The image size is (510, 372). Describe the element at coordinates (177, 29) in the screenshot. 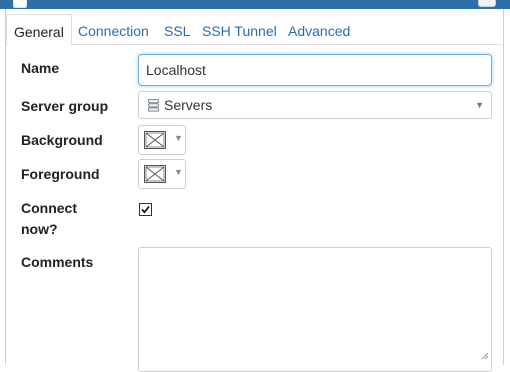

I see `tab-ssl: SSL` at that location.